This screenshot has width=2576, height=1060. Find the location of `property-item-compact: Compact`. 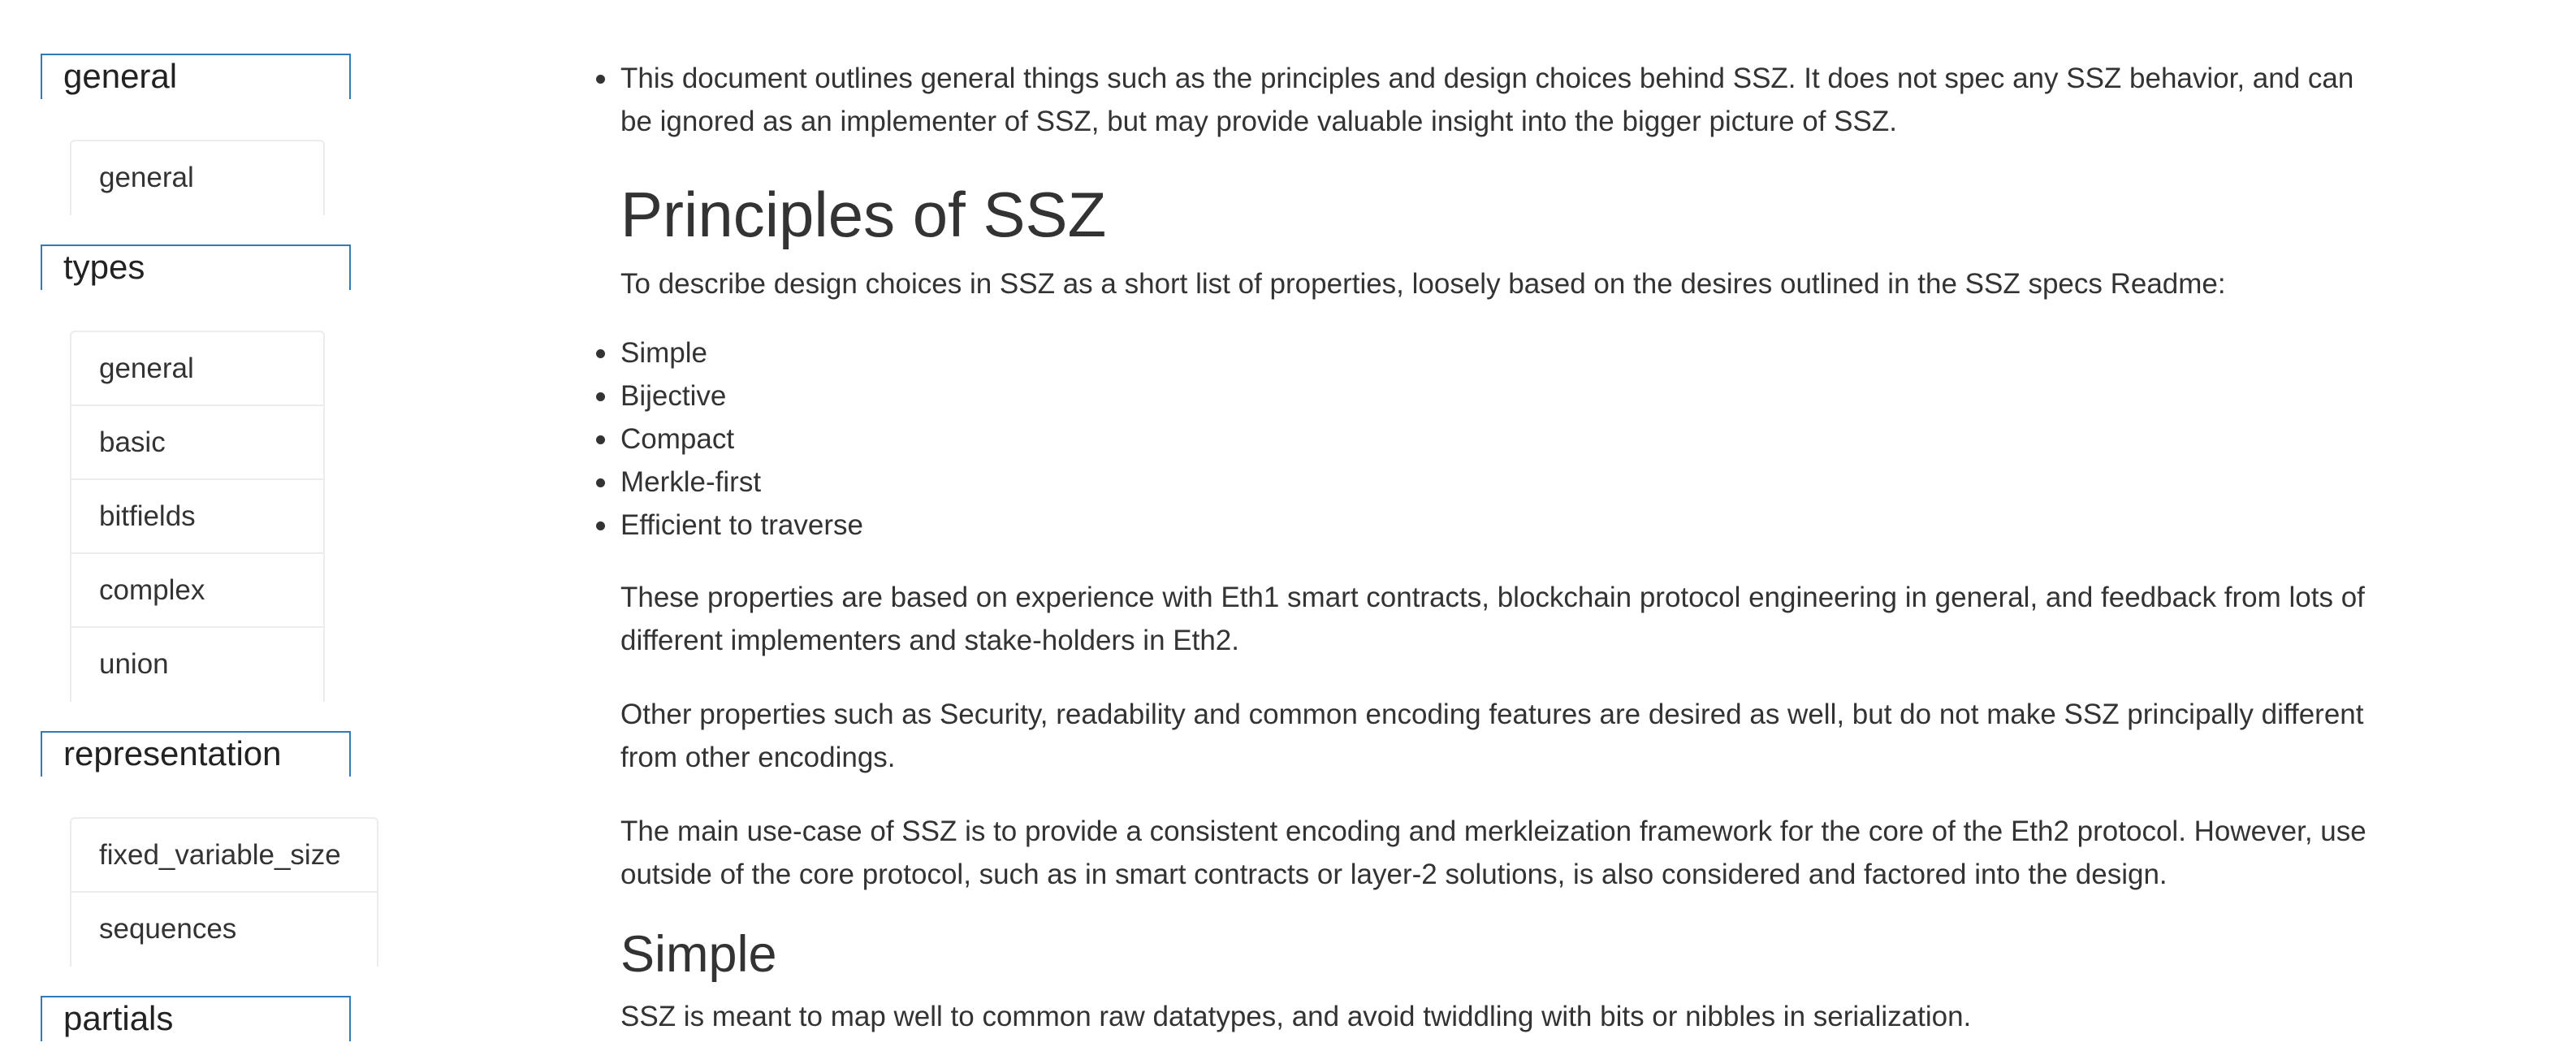

property-item-compact: Compact is located at coordinates (1502, 439).